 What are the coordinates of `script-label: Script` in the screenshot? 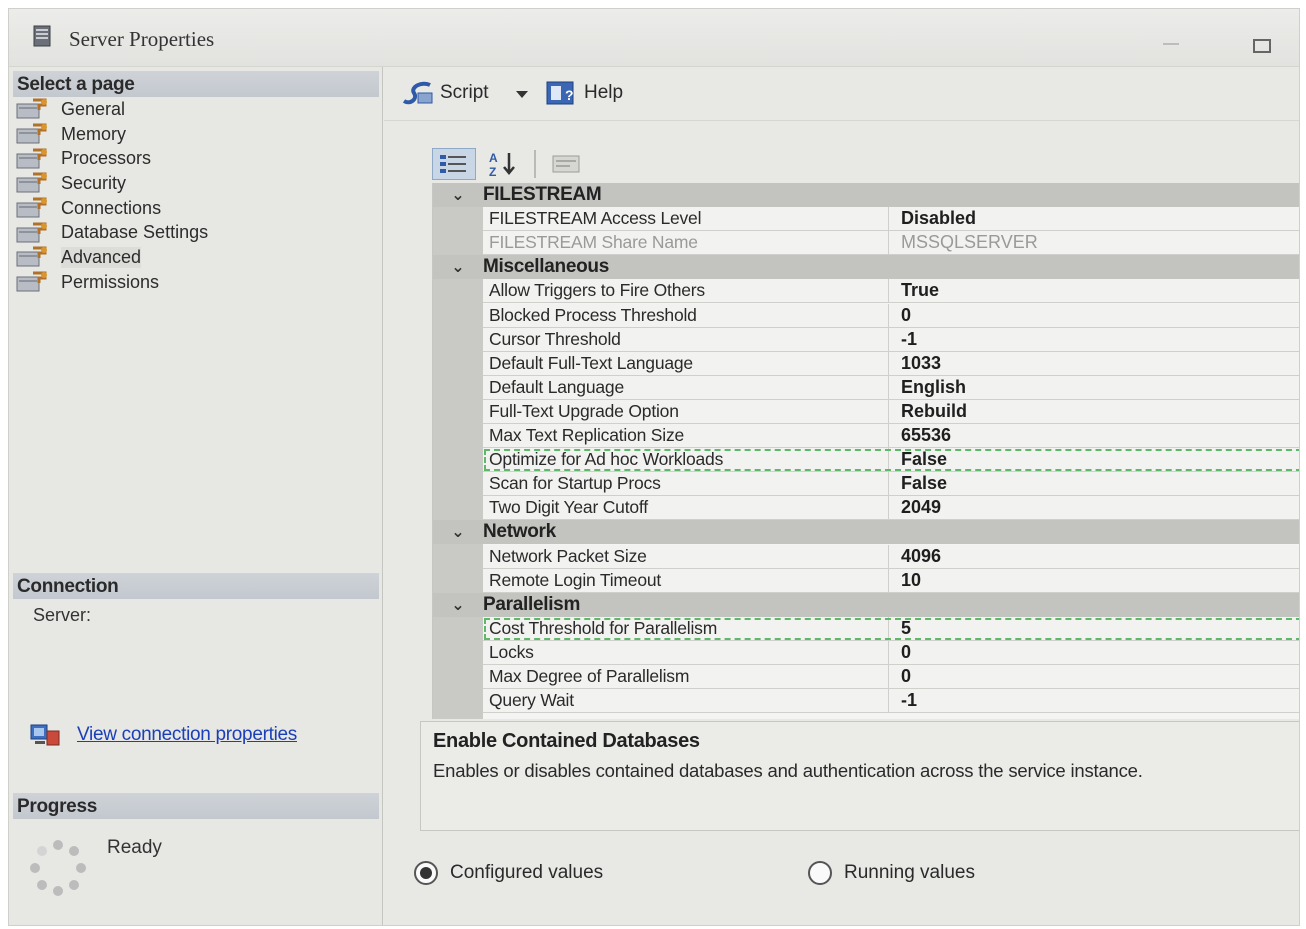 It's located at (464, 92).